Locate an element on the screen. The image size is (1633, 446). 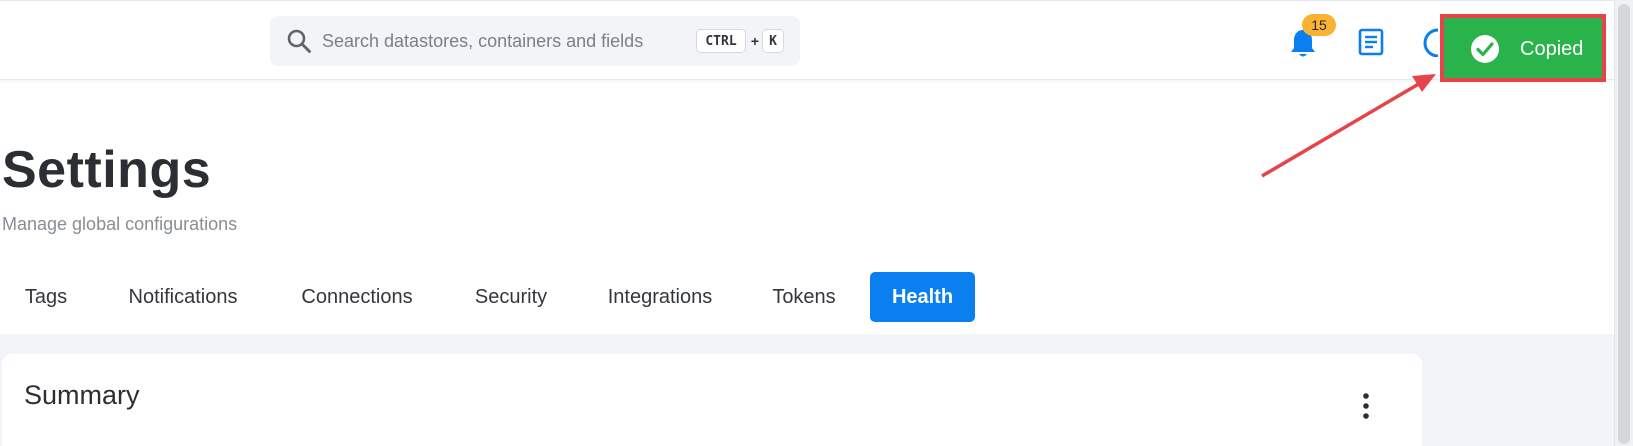
more-options-icon is located at coordinates (1366, 406).